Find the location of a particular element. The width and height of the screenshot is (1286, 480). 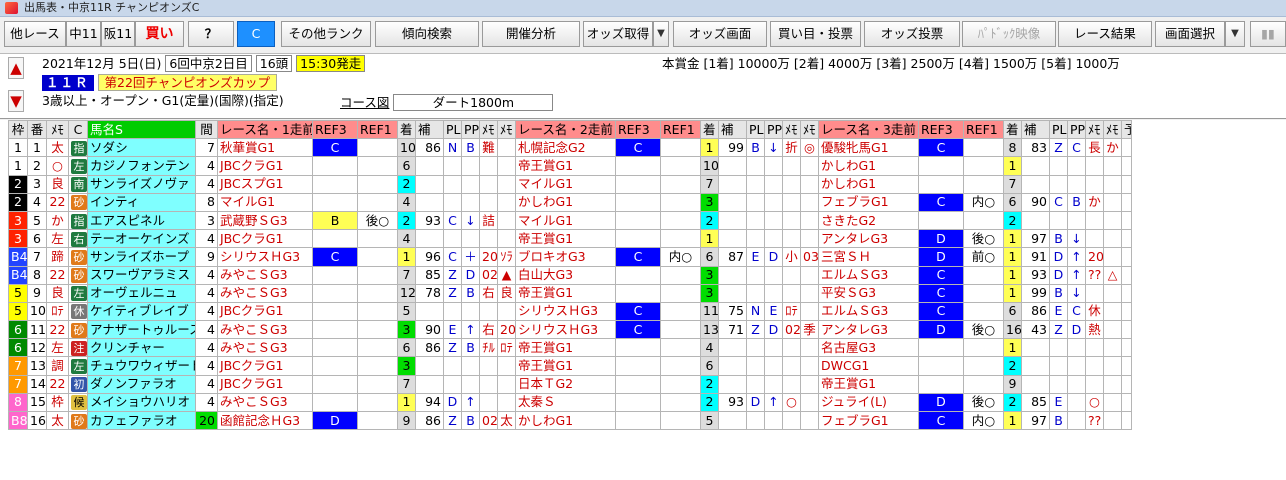

index-cell is located at coordinates (429, 366).